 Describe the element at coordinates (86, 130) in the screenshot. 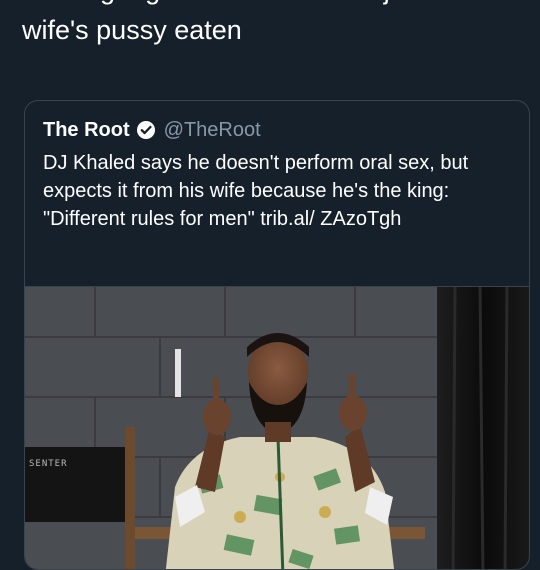

I see `quoted-author-name: The Root` at that location.